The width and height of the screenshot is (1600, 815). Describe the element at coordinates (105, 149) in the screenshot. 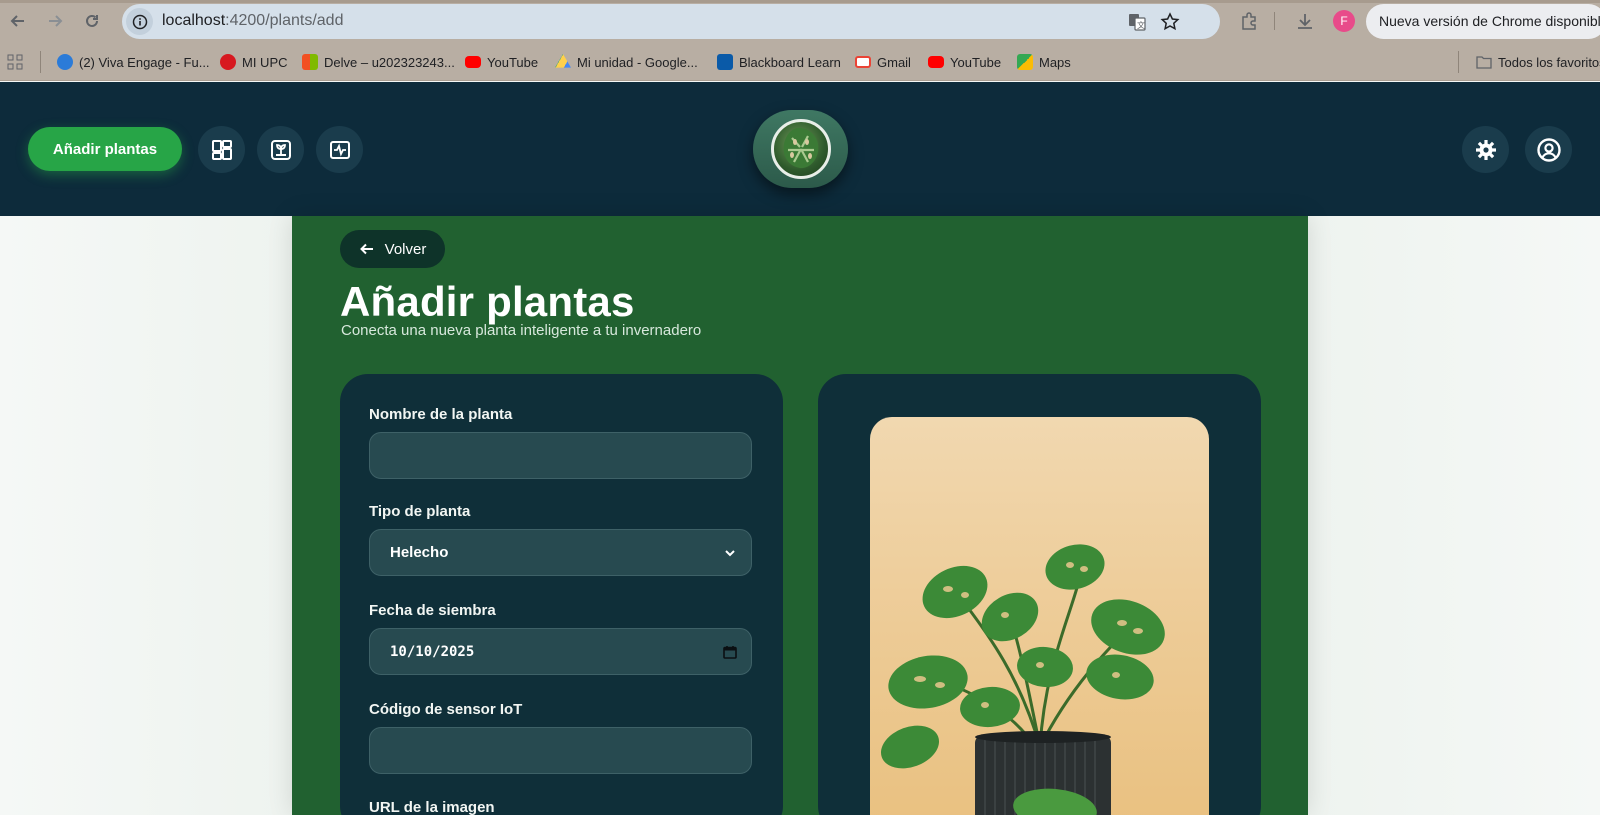

I see `add-plants-nav-button: Añadir plantas` at that location.